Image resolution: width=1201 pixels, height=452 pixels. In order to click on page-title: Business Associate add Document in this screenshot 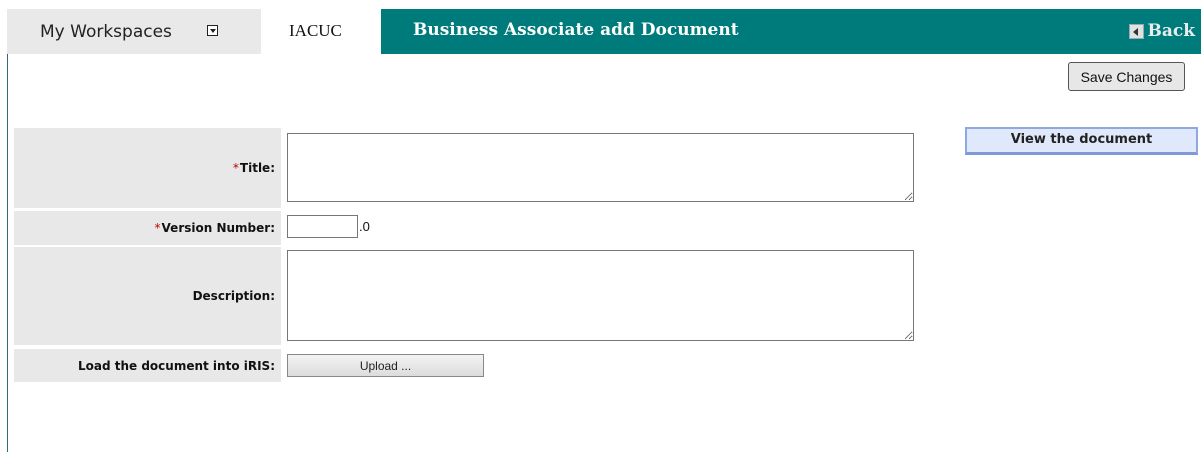, I will do `click(576, 30)`.